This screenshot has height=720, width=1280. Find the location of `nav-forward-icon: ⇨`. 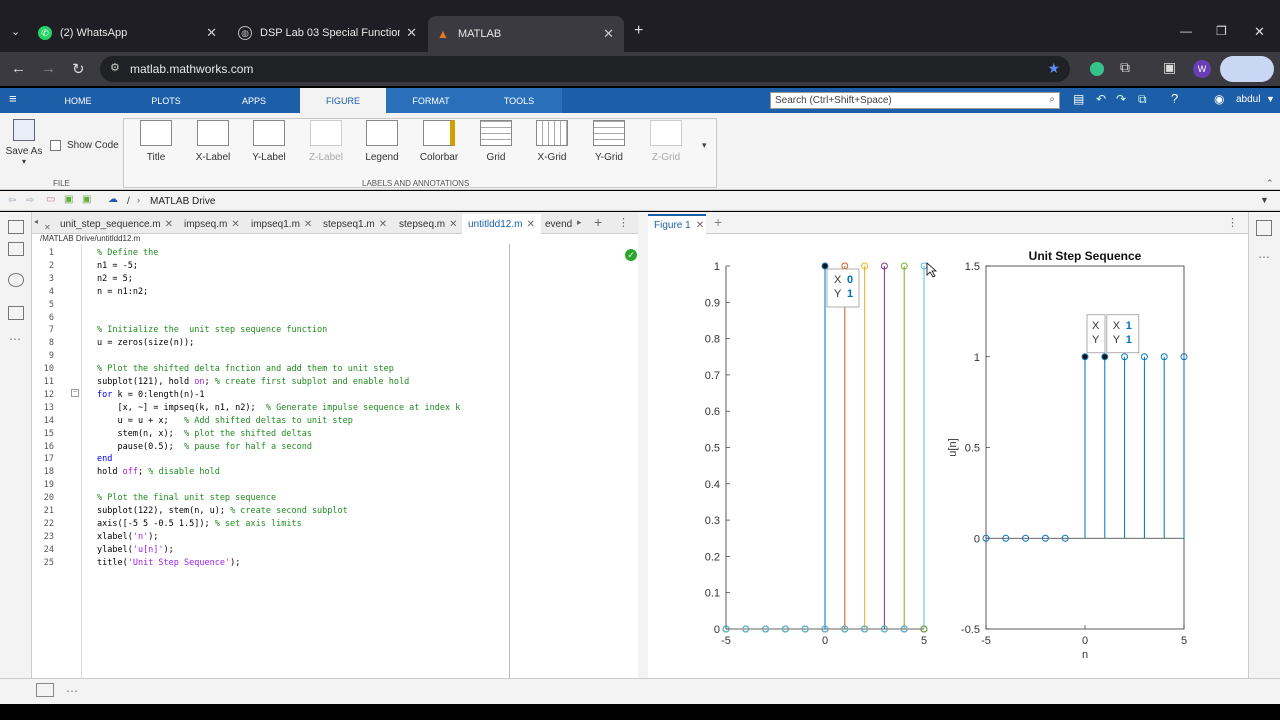

nav-forward-icon: ⇨ is located at coordinates (30, 200).